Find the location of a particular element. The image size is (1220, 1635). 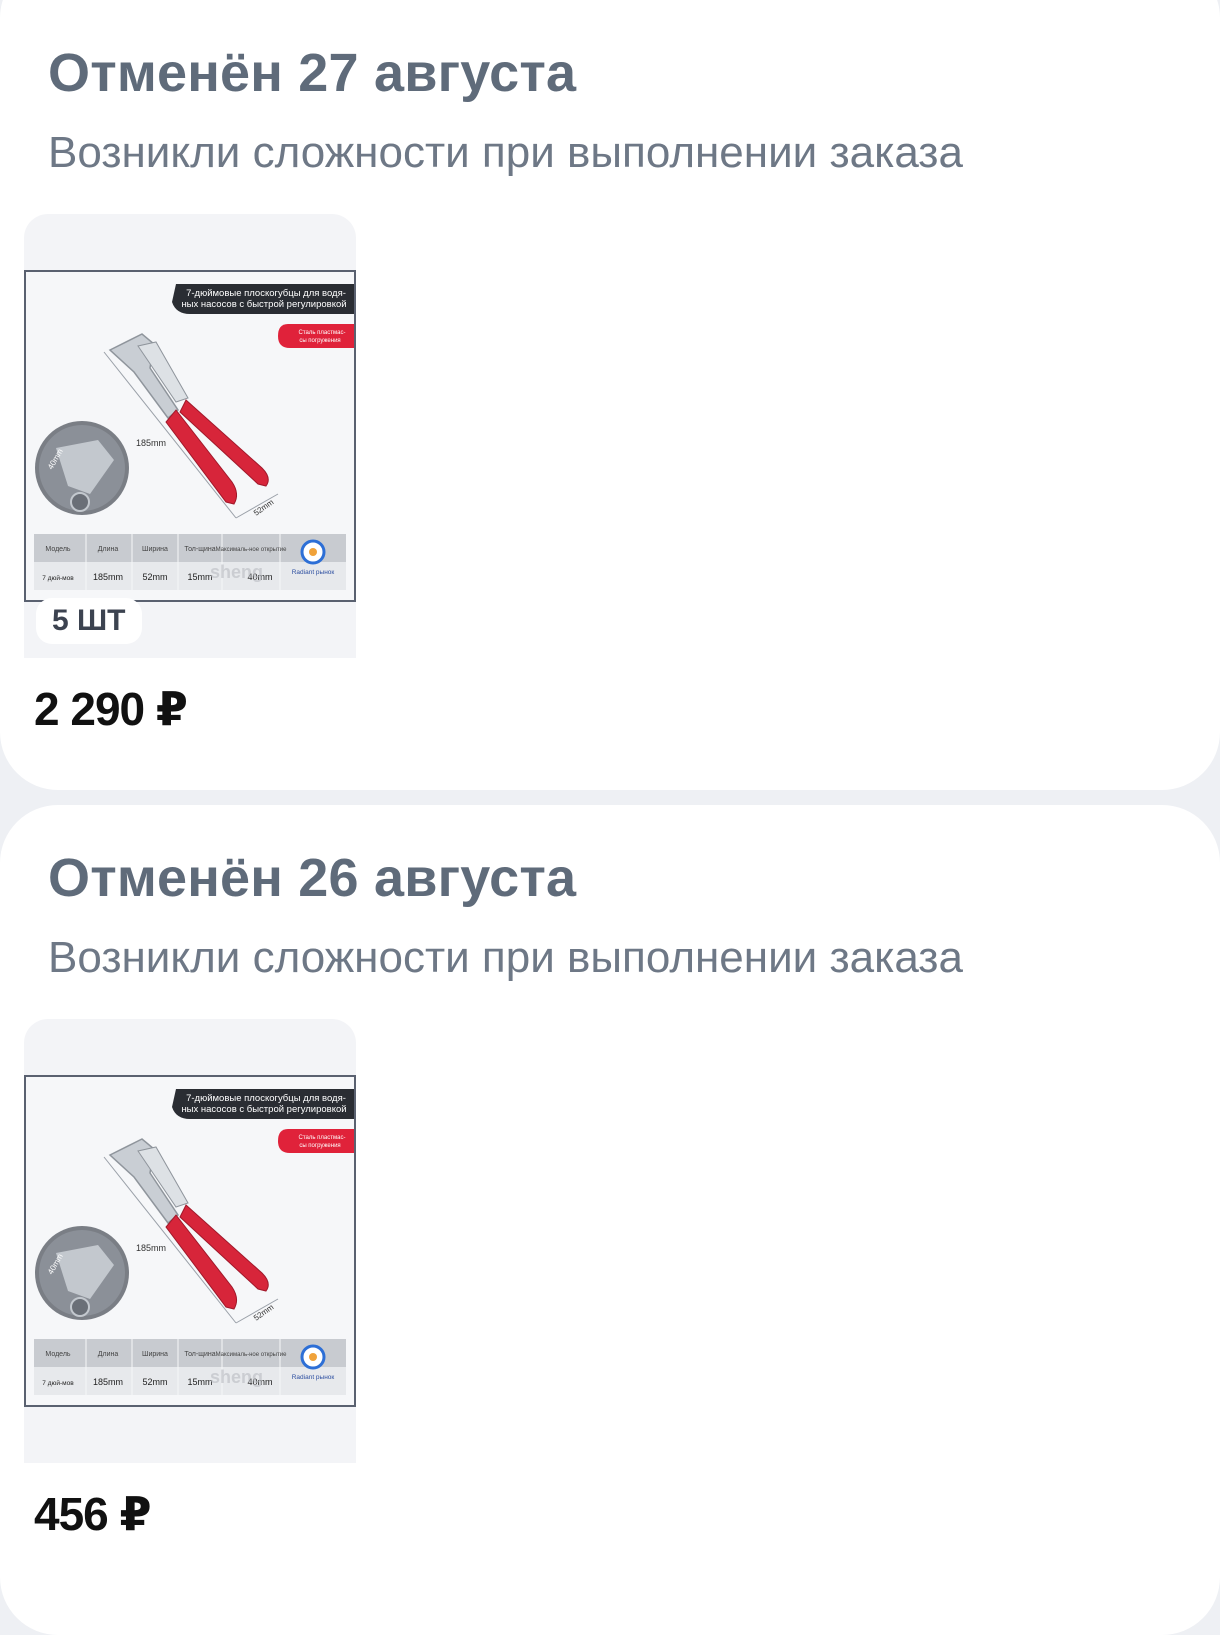

quantity-badge: 5 ШТ is located at coordinates (89, 621).